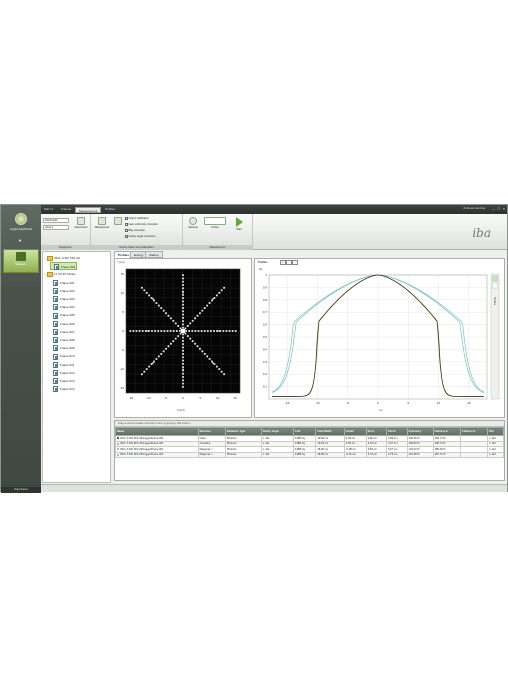  Describe the element at coordinates (21, 490) in the screenshot. I see `sidebar-footer: Data Status` at that location.